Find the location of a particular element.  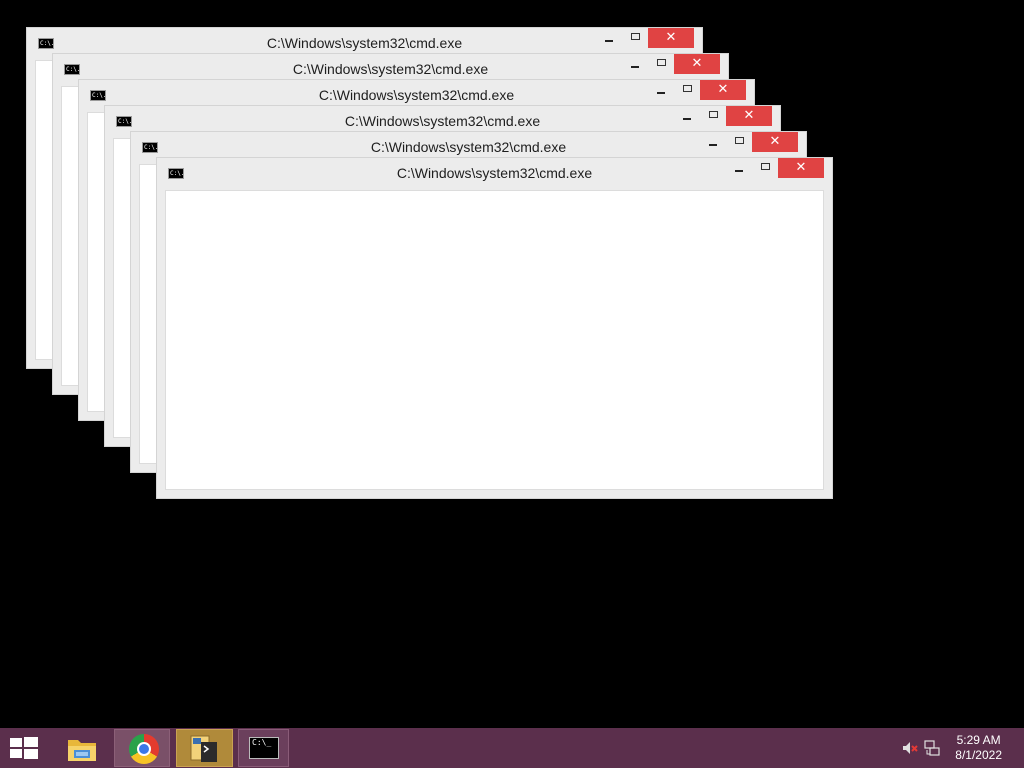

taskbar: C:\_ 5:29 AM 8/1/2022 is located at coordinates (512, 748).